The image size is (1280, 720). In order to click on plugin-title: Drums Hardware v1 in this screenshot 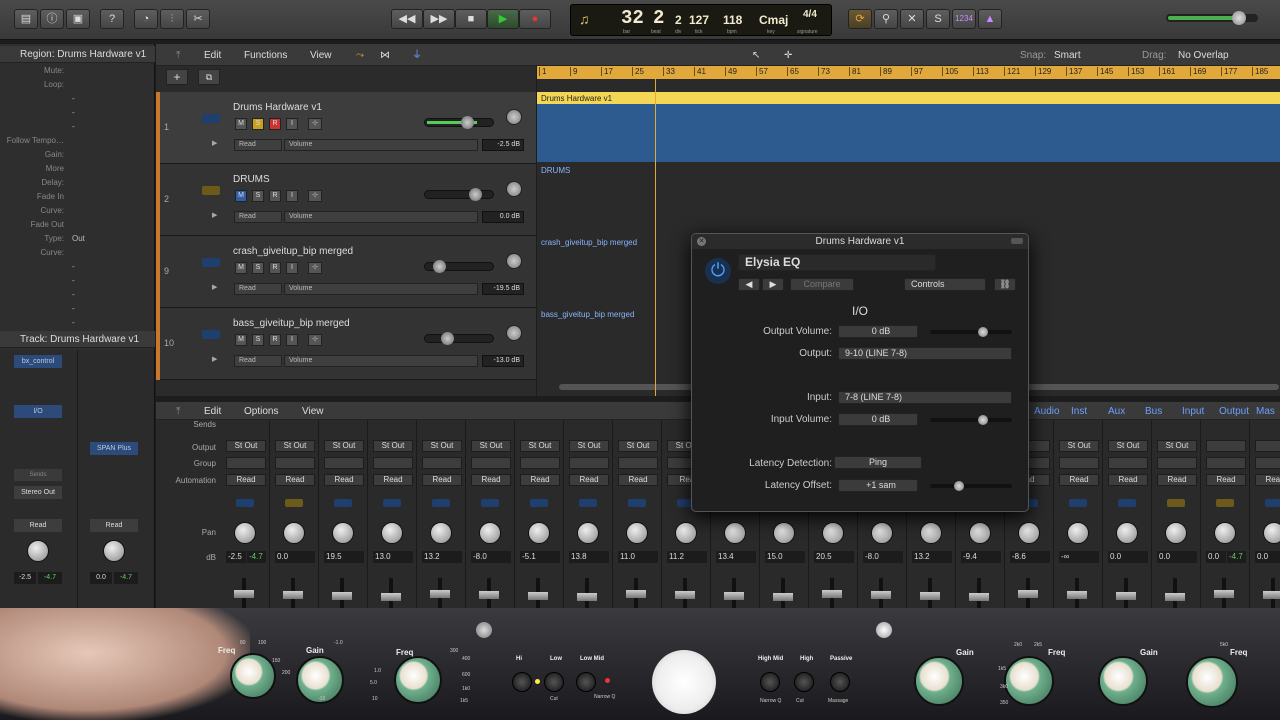, I will do `click(860, 241)`.